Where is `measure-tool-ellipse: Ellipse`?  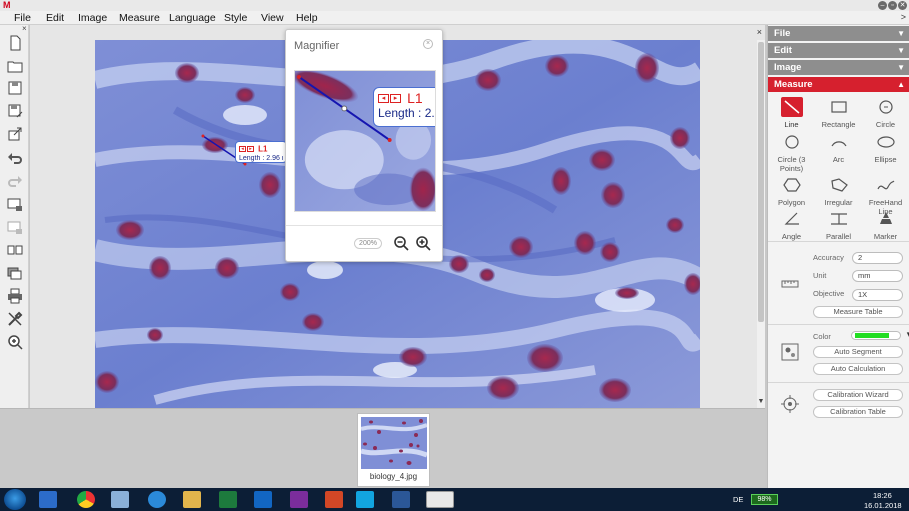 measure-tool-ellipse: Ellipse is located at coordinates (885, 152).